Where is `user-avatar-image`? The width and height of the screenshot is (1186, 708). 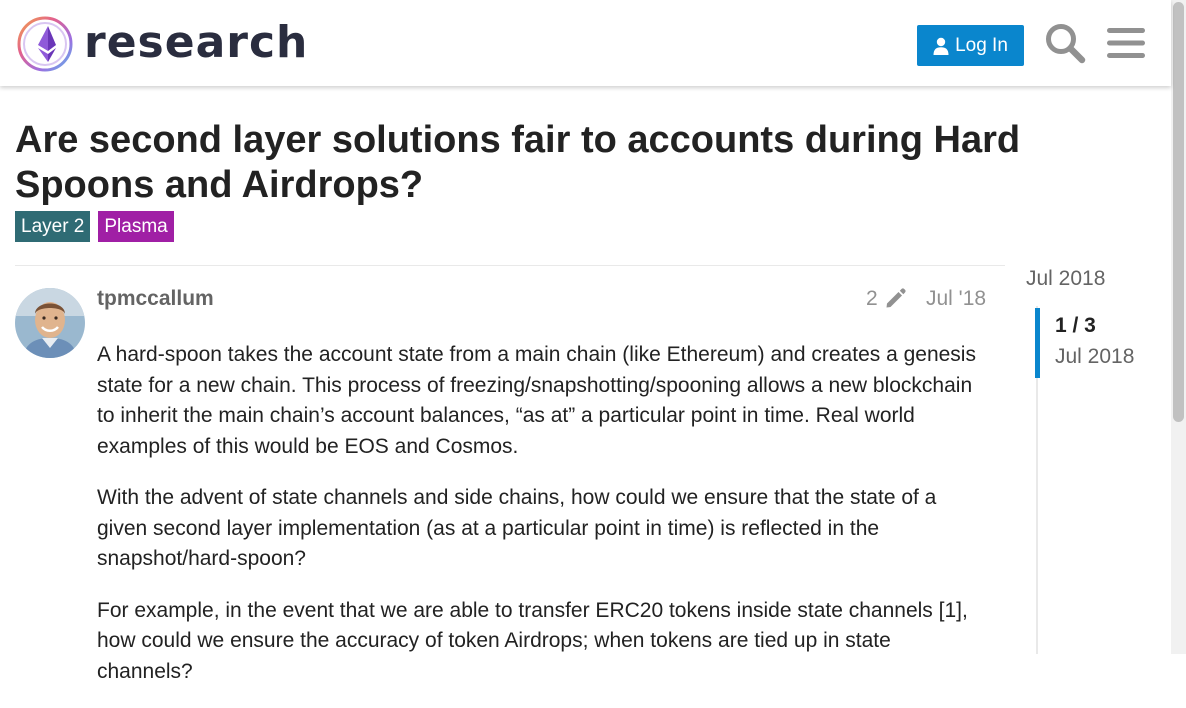
user-avatar-image is located at coordinates (50, 323).